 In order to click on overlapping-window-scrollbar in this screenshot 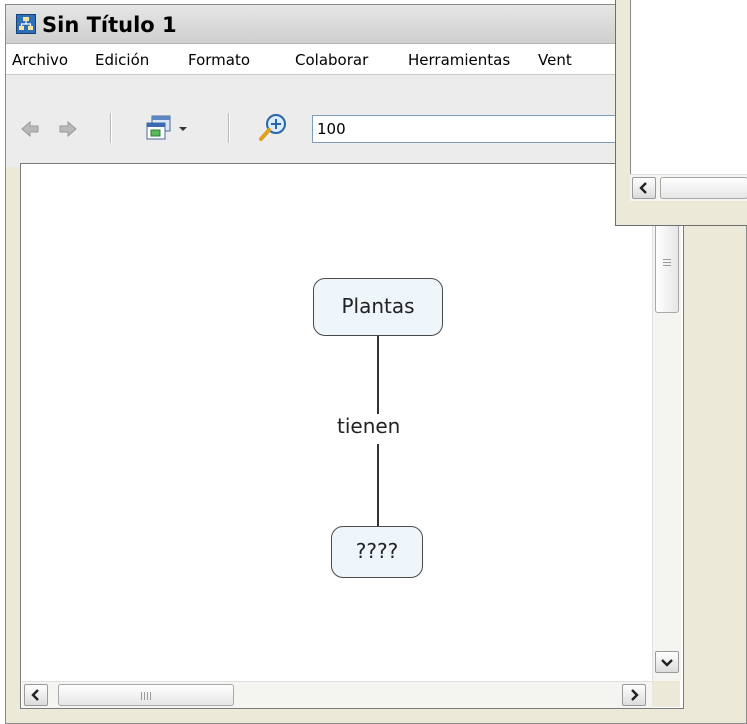, I will do `click(688, 187)`.